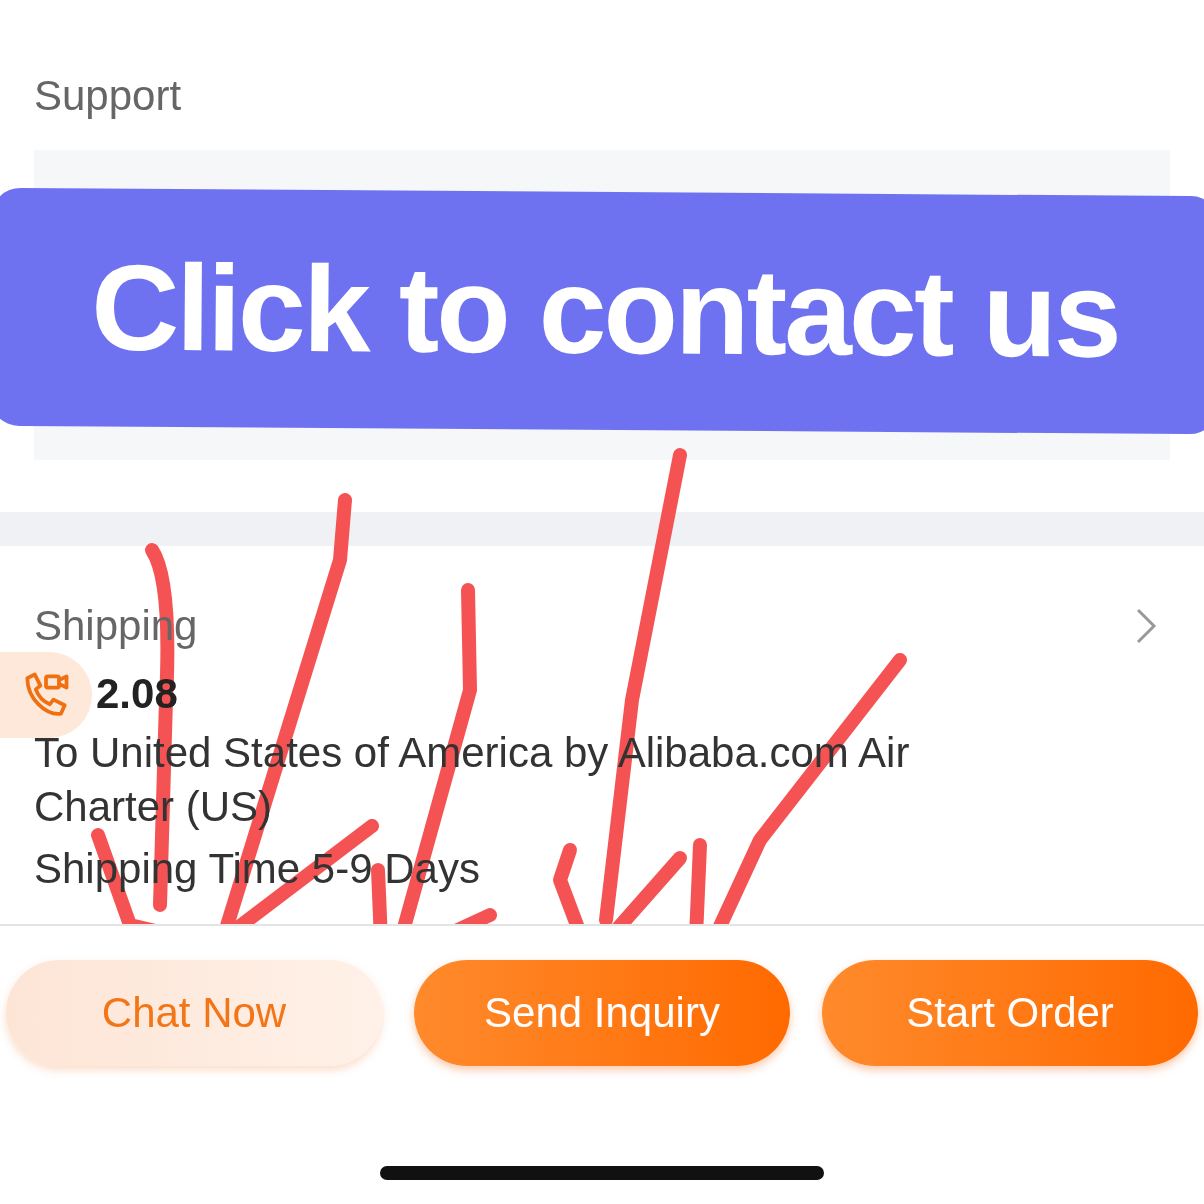 Image resolution: width=1204 pixels, height=1204 pixels. What do you see at coordinates (1010, 1013) in the screenshot?
I see `action-button: Start Order` at bounding box center [1010, 1013].